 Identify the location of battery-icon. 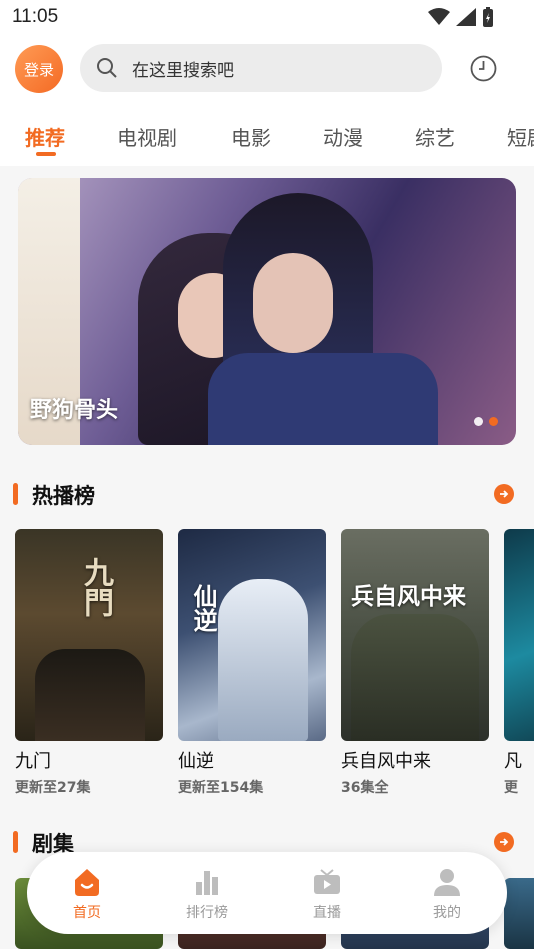
(488, 17).